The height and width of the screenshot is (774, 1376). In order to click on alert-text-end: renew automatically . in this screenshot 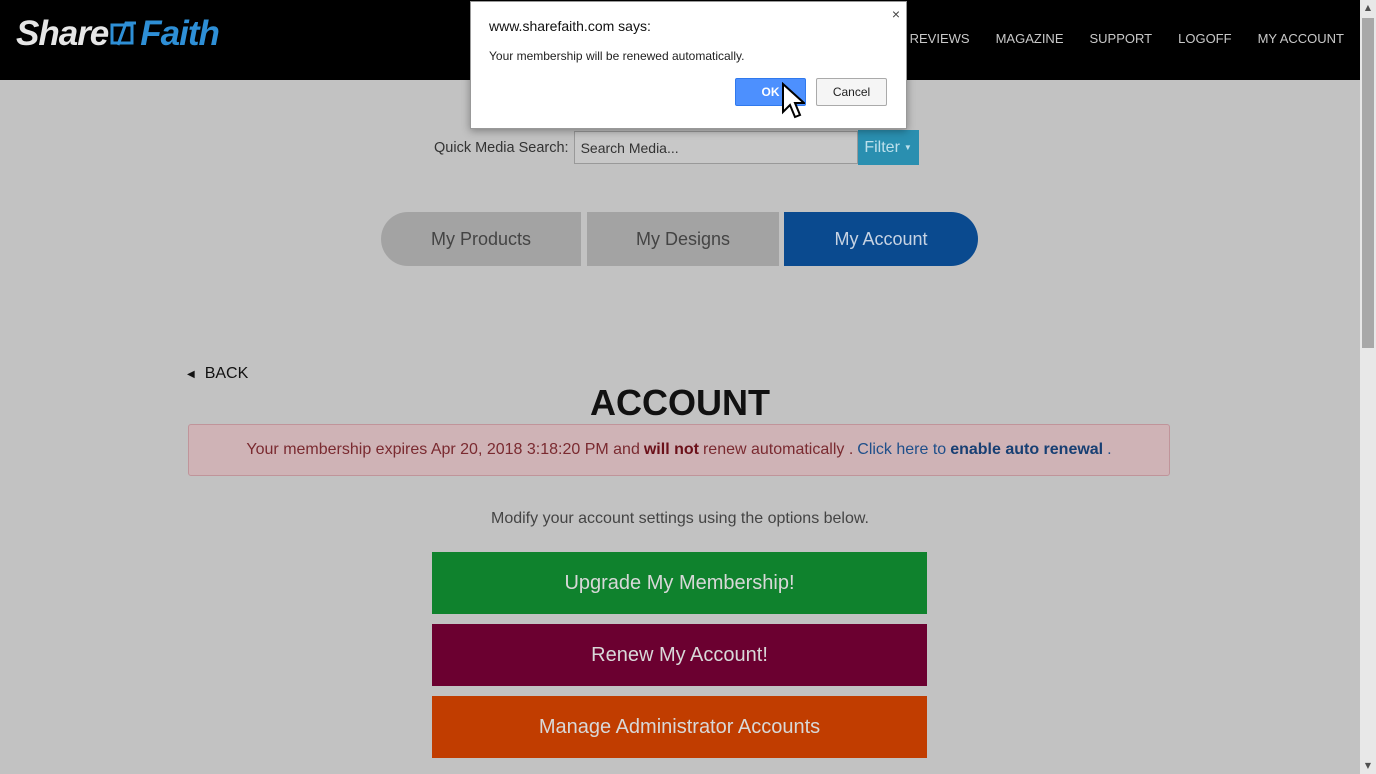, I will do `click(778, 449)`.